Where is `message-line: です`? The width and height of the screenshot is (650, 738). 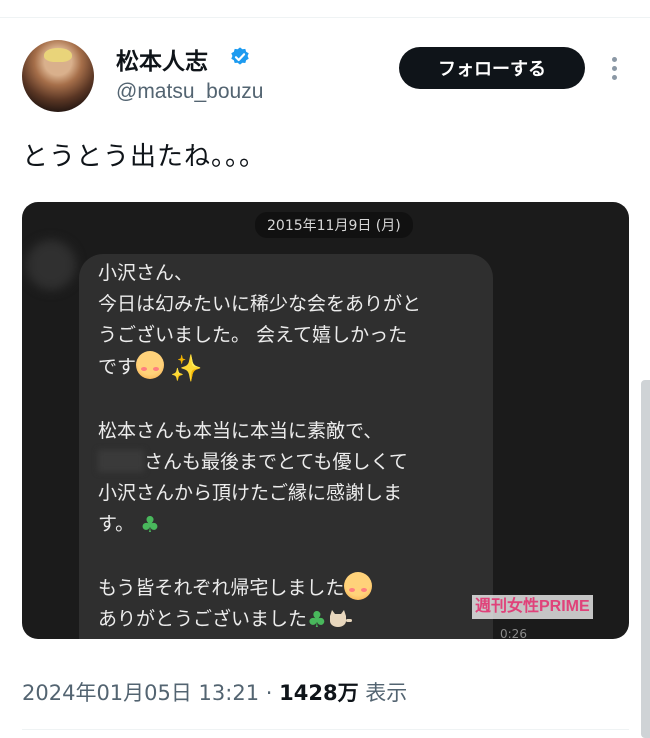 message-line: です is located at coordinates (117, 367).